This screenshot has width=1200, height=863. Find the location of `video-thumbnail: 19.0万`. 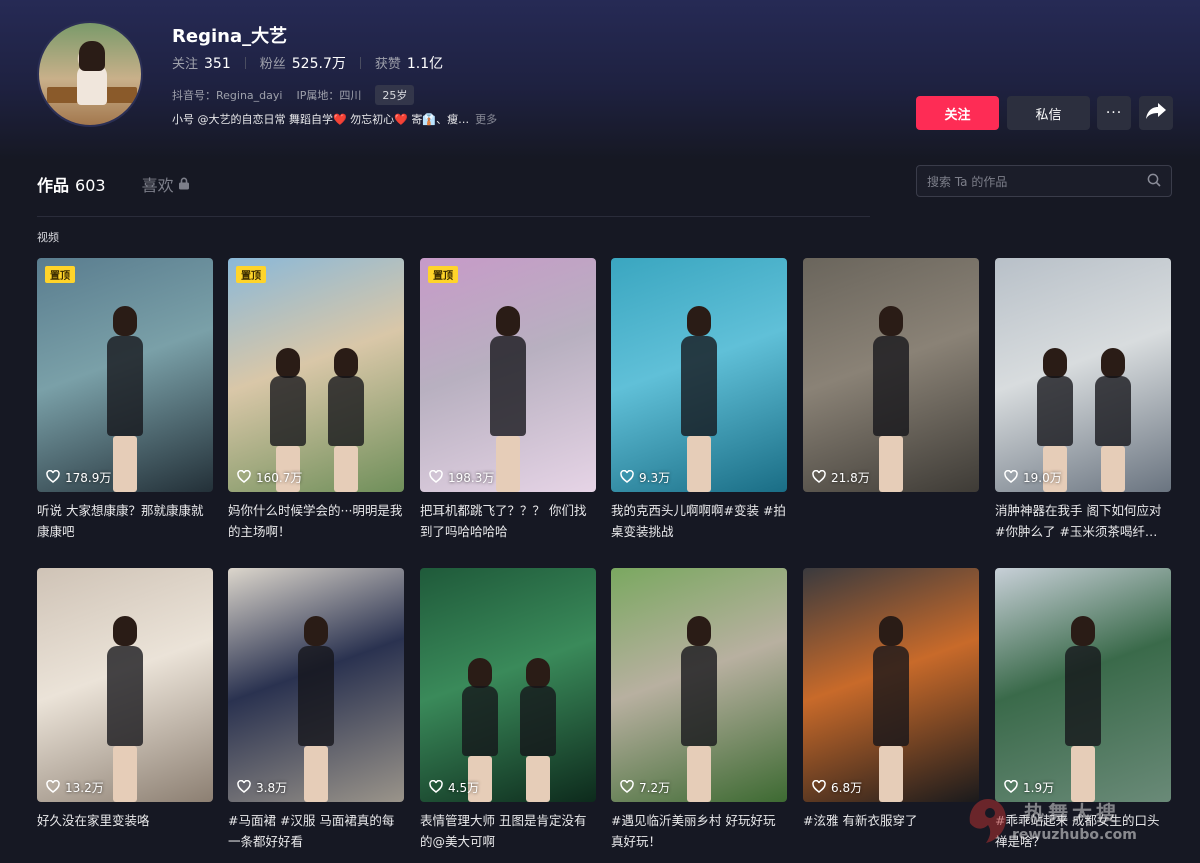

video-thumbnail: 19.0万 is located at coordinates (1083, 375).